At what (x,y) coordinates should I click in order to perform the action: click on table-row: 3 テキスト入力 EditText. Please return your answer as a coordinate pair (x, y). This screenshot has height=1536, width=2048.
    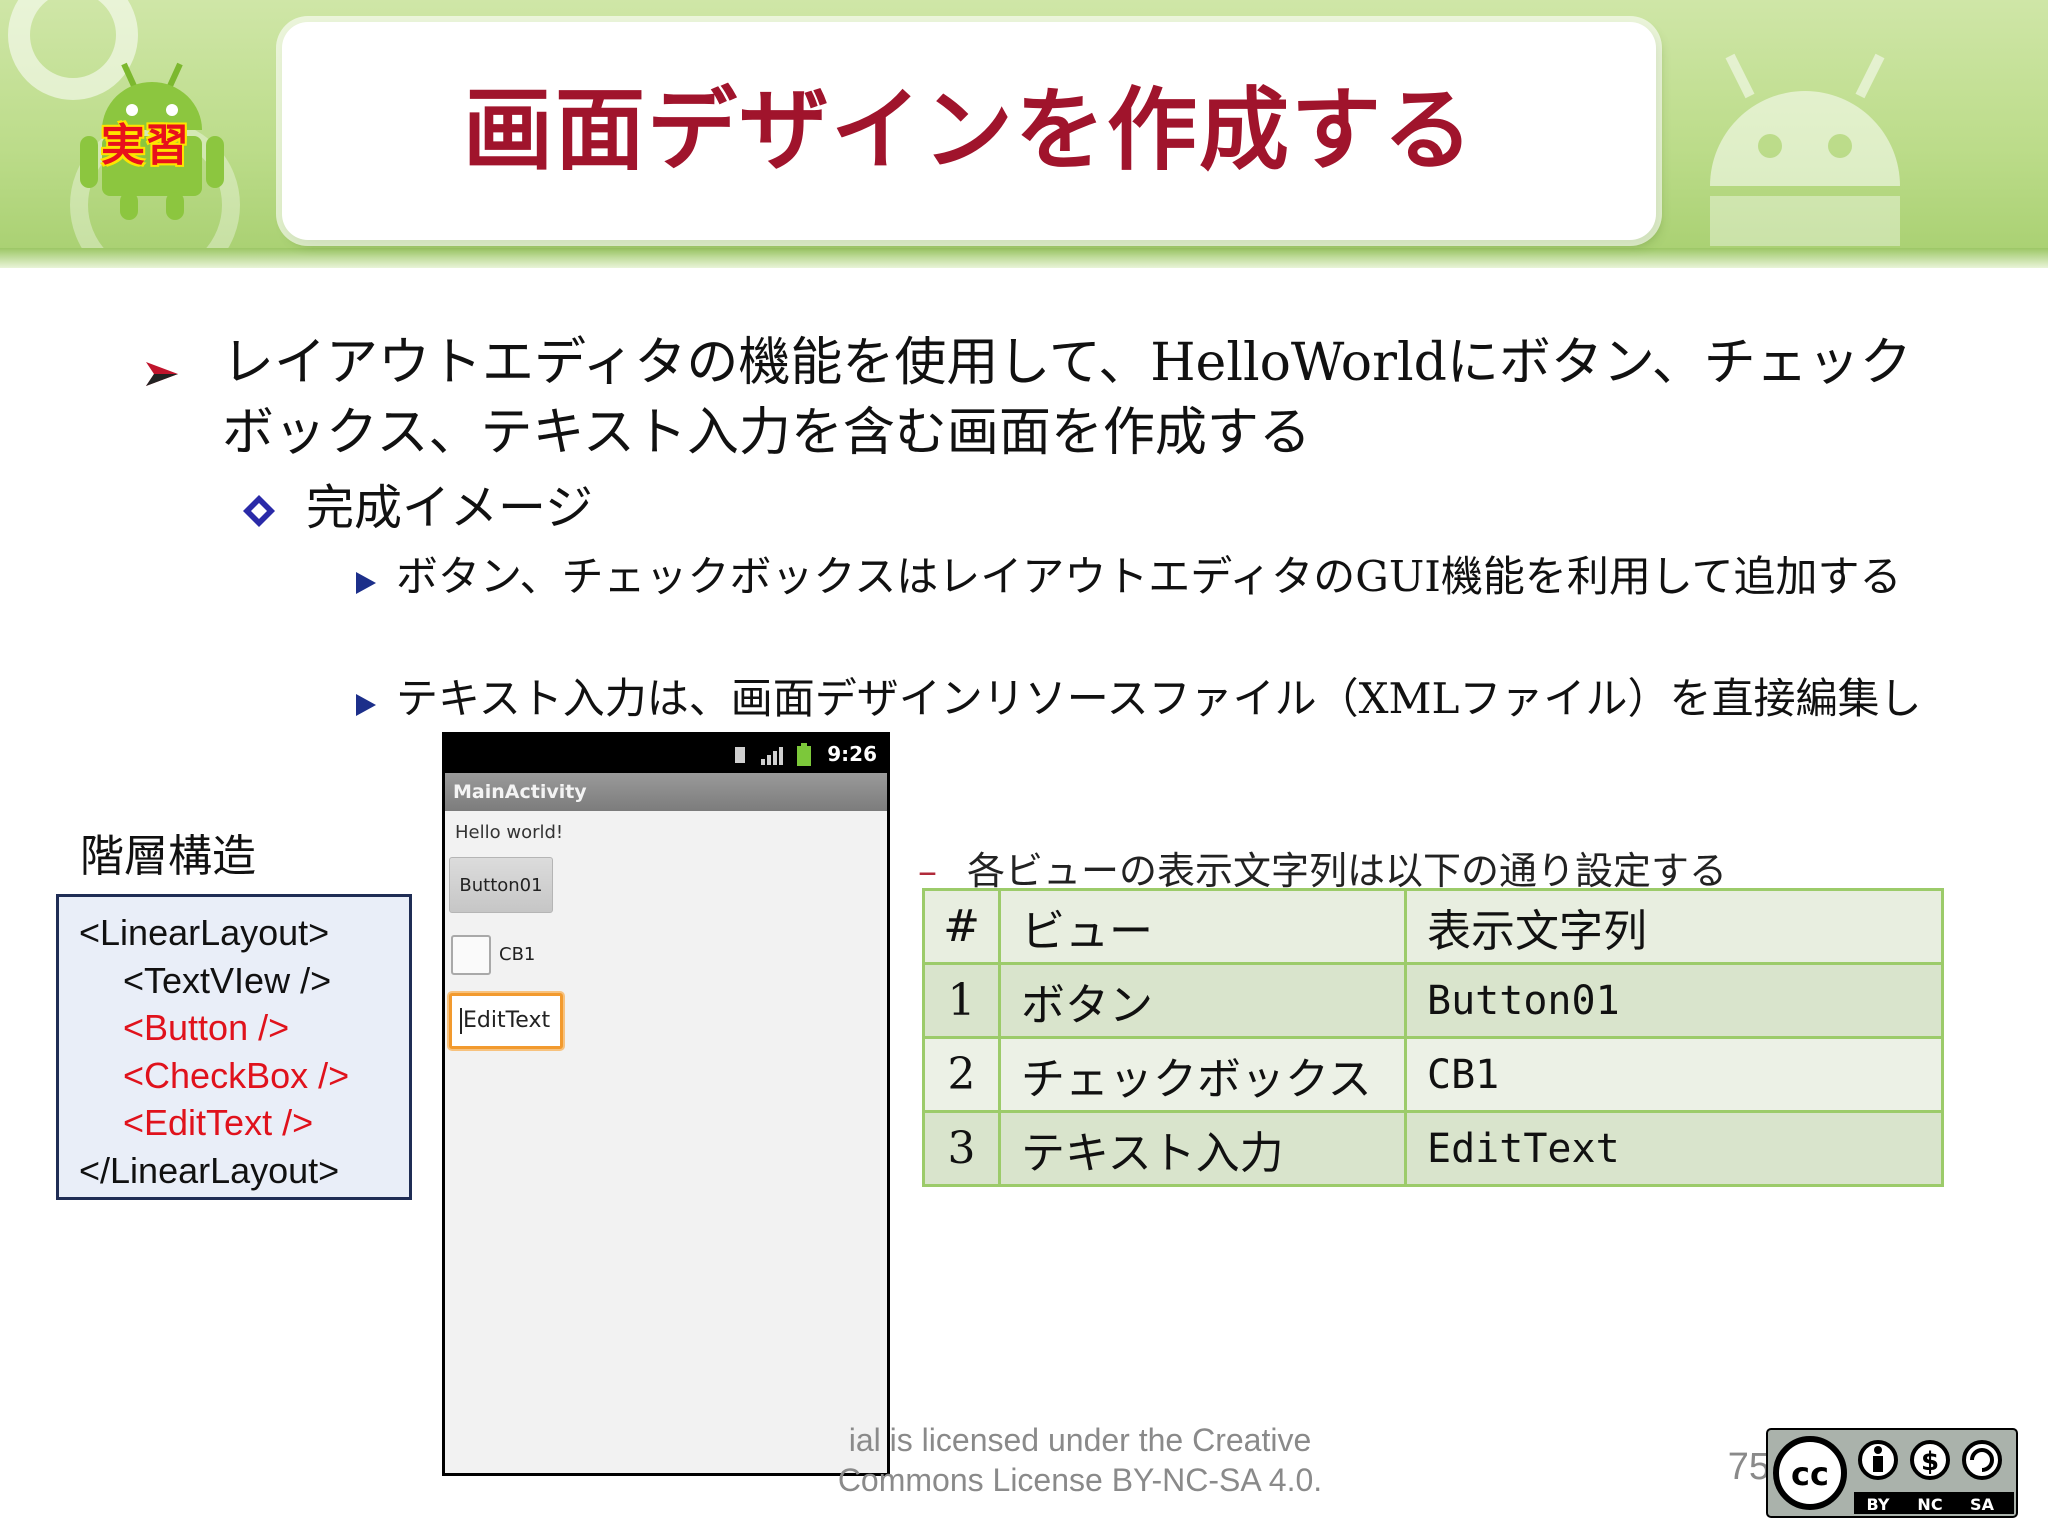
    Looking at the image, I should click on (1433, 1148).